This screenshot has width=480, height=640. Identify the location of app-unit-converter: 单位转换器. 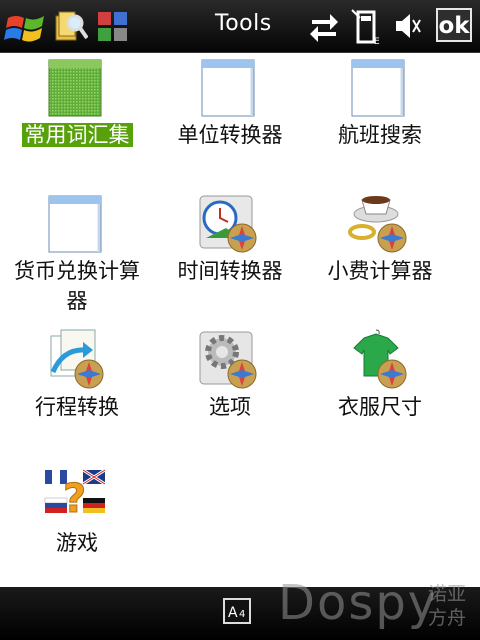
(230, 119).